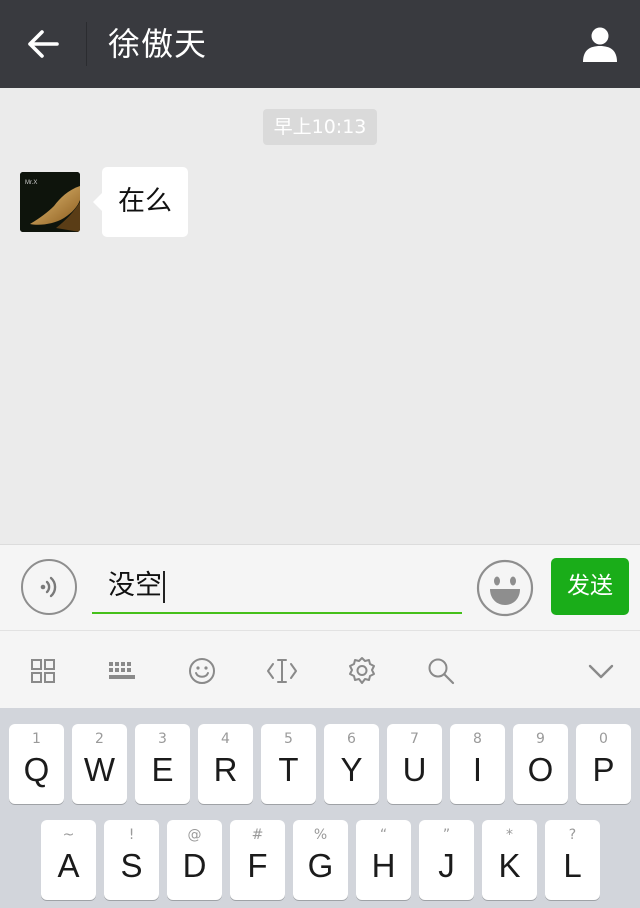  Describe the element at coordinates (164, 586) in the screenshot. I see `text-caret` at that location.